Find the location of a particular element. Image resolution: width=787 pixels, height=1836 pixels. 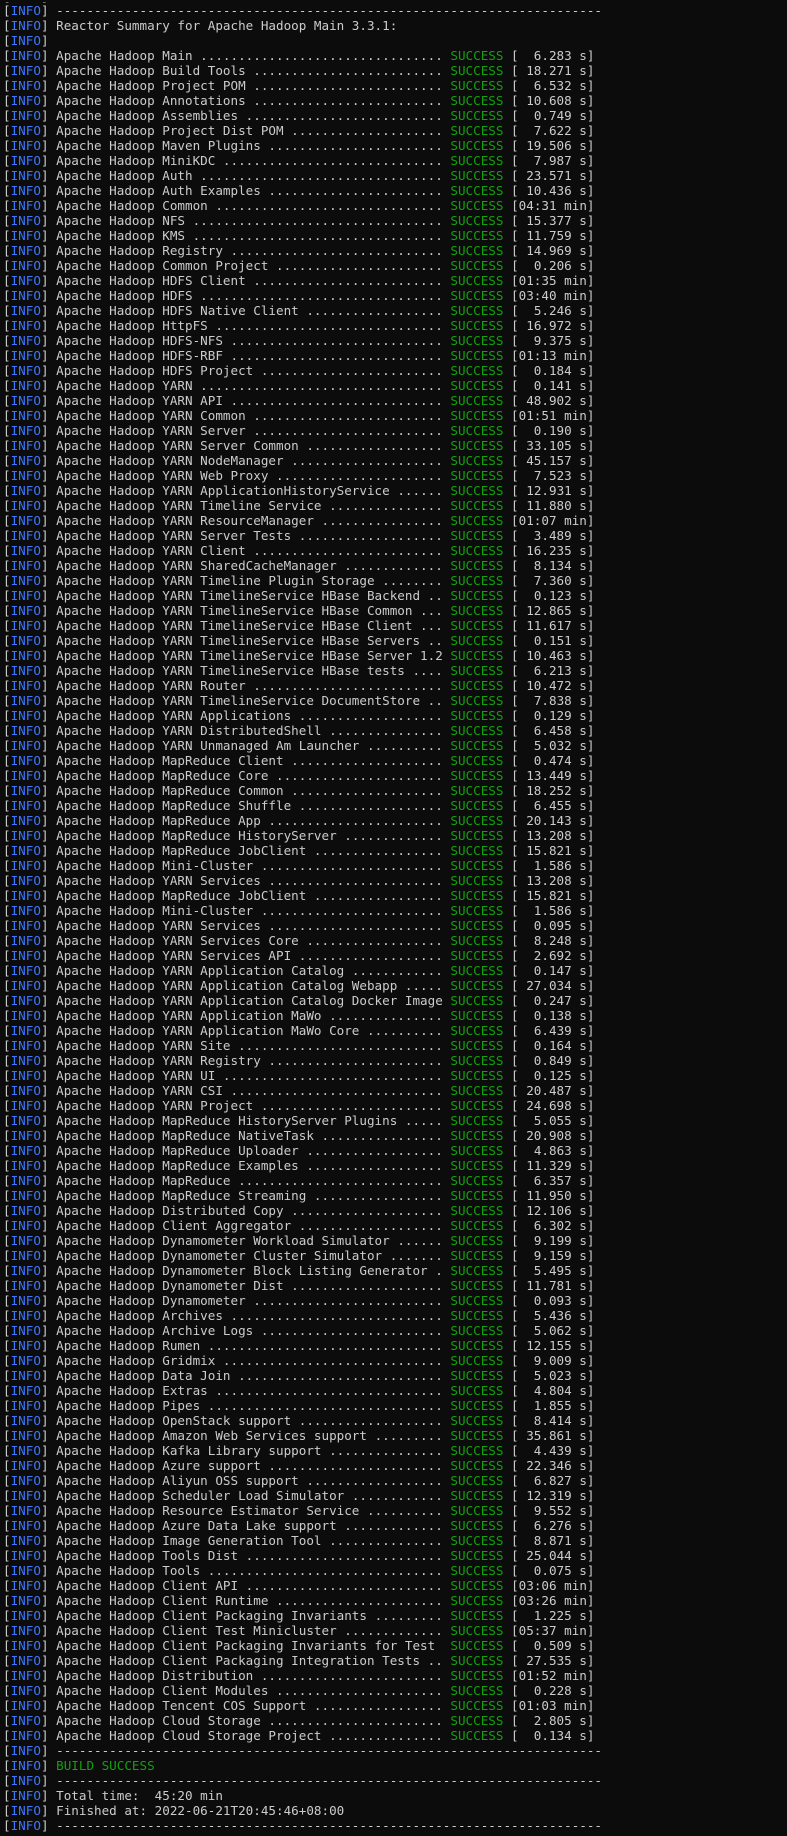

module-time: 1.855 s] is located at coordinates (556, 1405).